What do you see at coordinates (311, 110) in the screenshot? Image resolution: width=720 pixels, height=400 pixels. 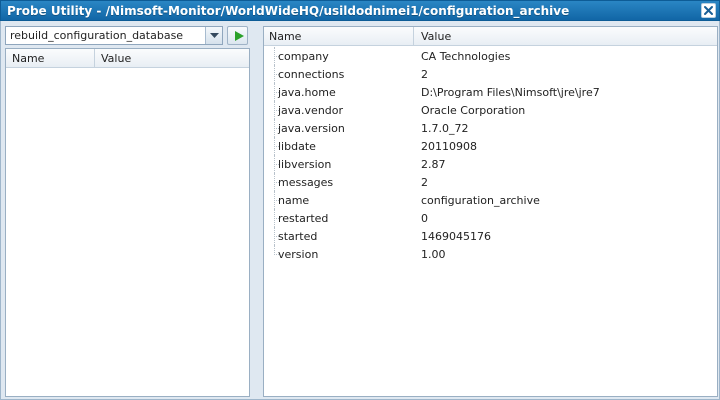 I see `row-name: java.vendor` at bounding box center [311, 110].